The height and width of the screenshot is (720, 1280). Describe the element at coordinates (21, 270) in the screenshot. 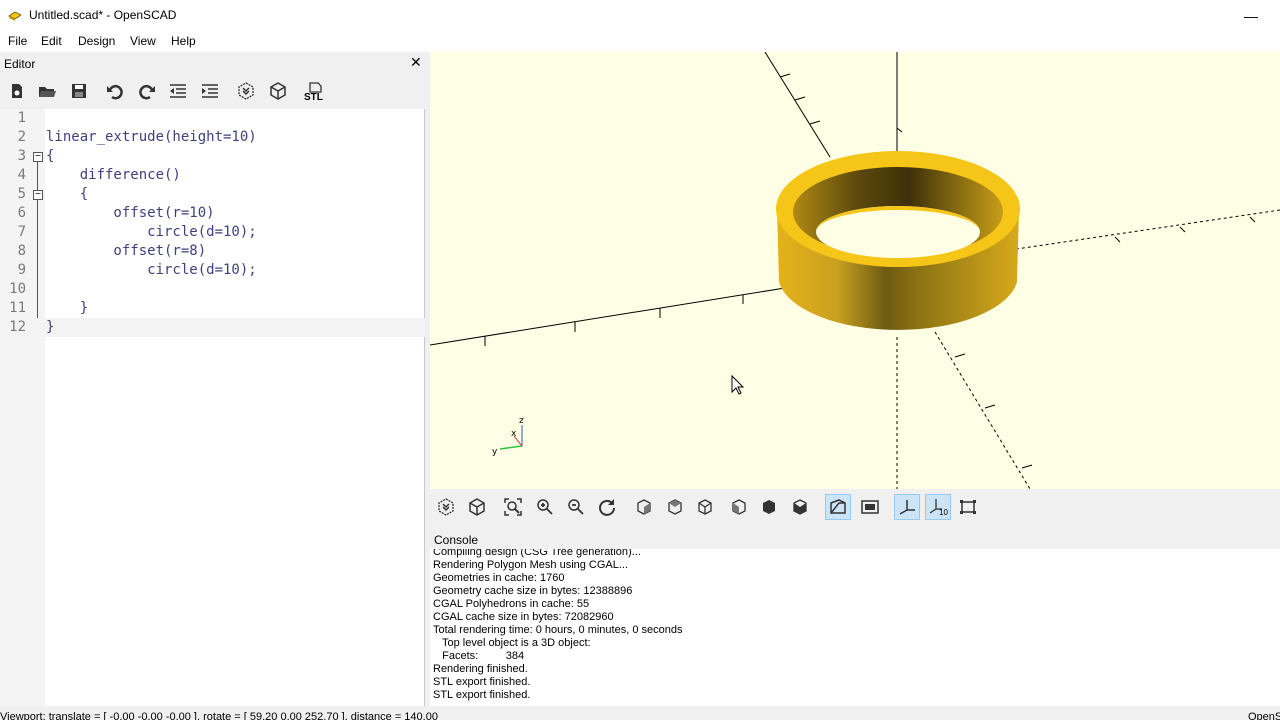

I see `line-number: 9` at that location.